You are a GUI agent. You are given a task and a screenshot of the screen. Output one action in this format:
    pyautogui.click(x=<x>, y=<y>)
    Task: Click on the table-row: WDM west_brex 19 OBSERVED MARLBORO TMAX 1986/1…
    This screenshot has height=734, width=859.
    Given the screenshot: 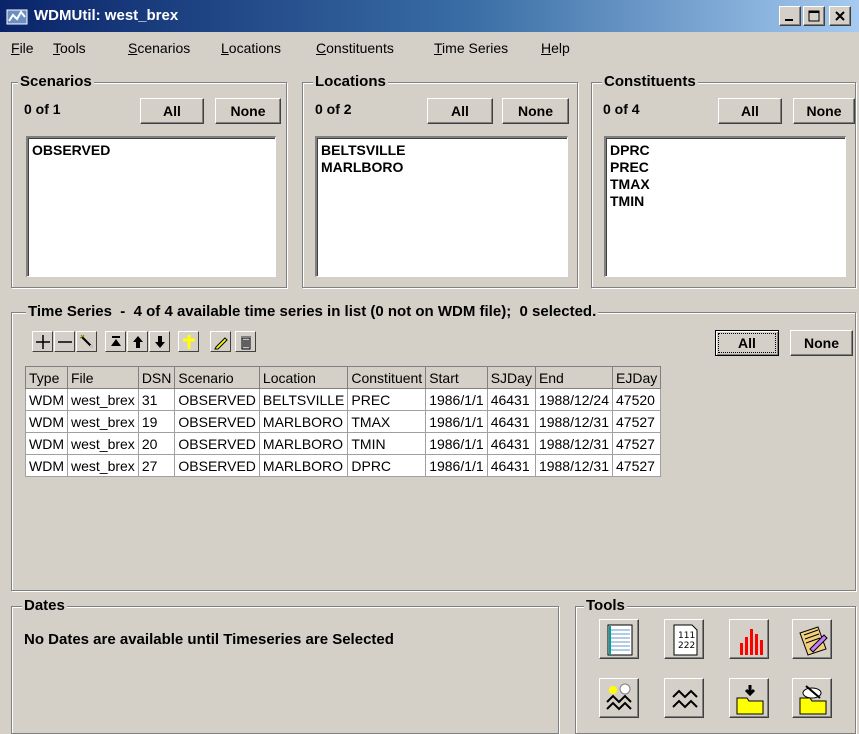 What is the action you would take?
    pyautogui.click(x=343, y=421)
    